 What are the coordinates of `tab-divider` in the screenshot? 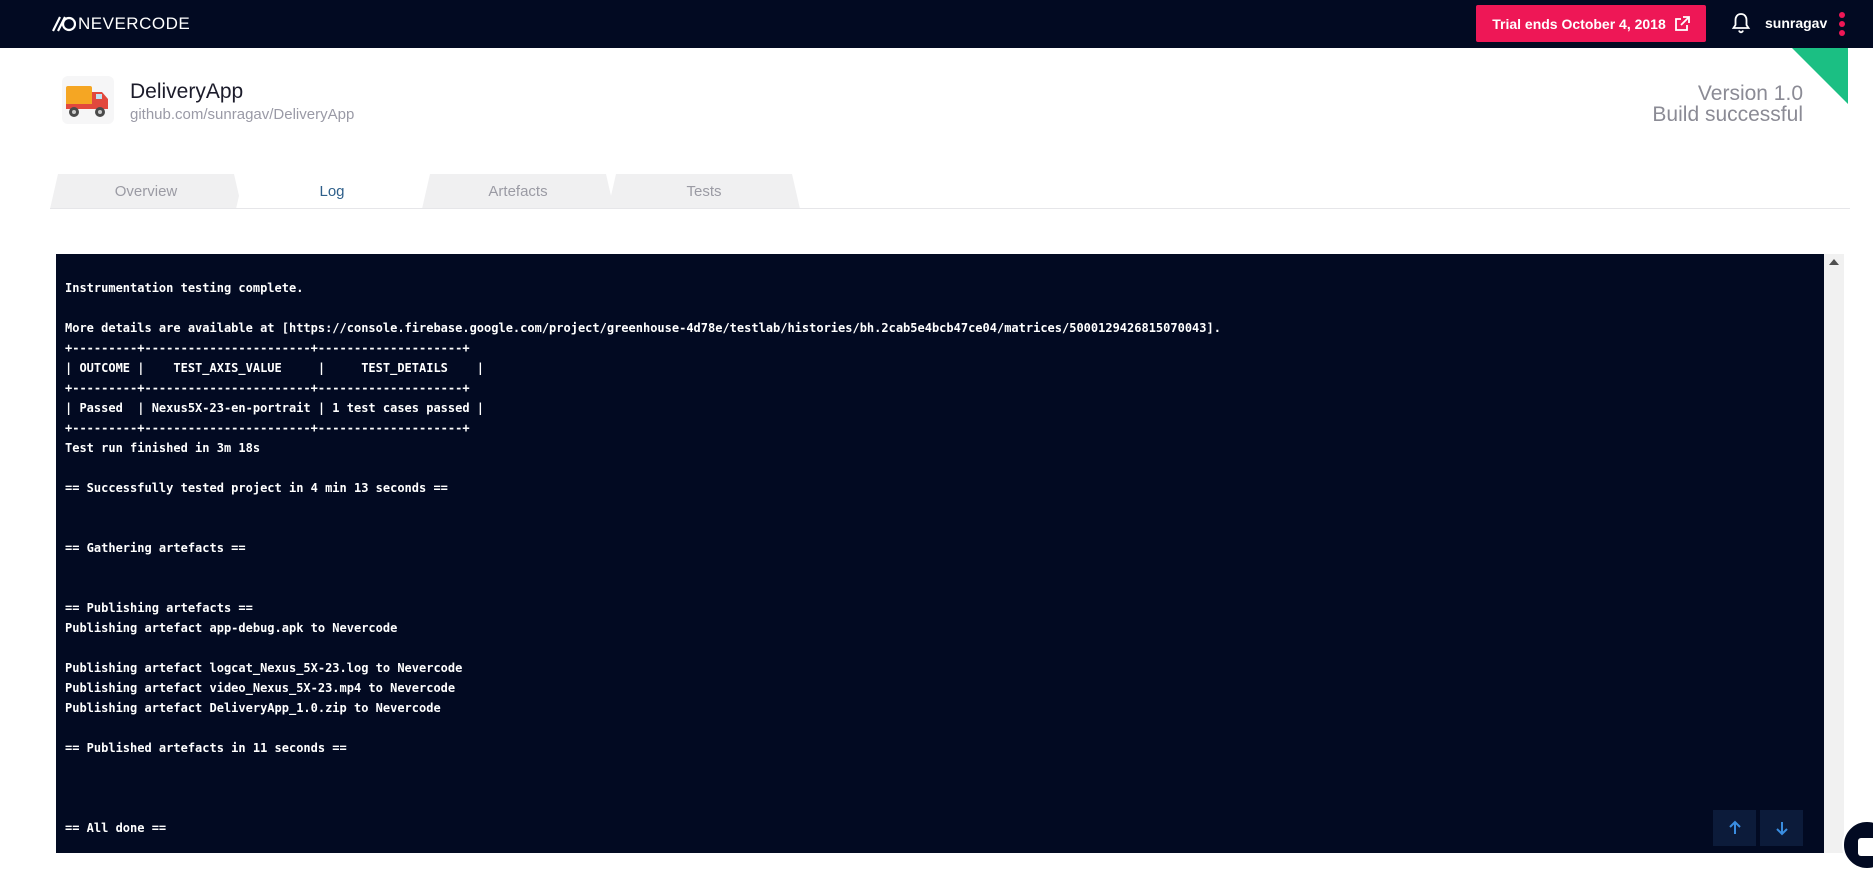 It's located at (950, 208).